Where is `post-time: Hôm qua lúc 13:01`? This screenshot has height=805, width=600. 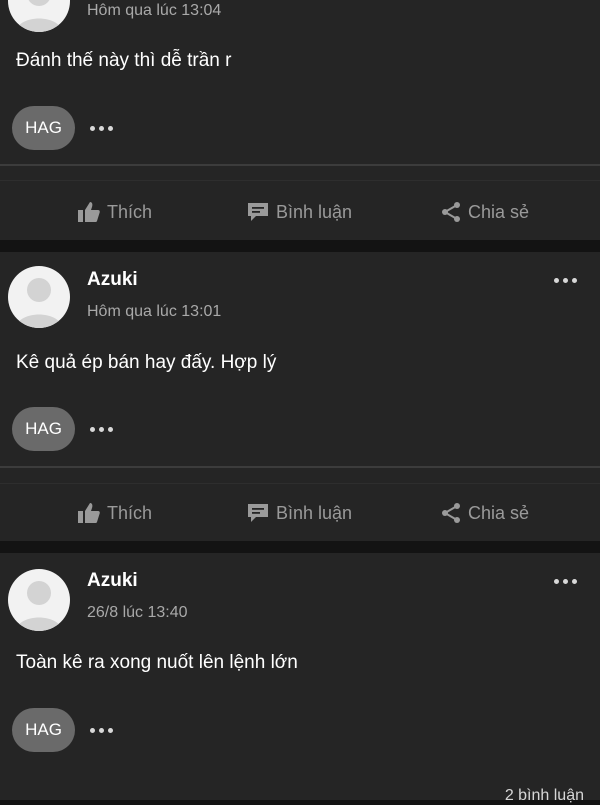
post-time: Hôm qua lúc 13:01 is located at coordinates (154, 311).